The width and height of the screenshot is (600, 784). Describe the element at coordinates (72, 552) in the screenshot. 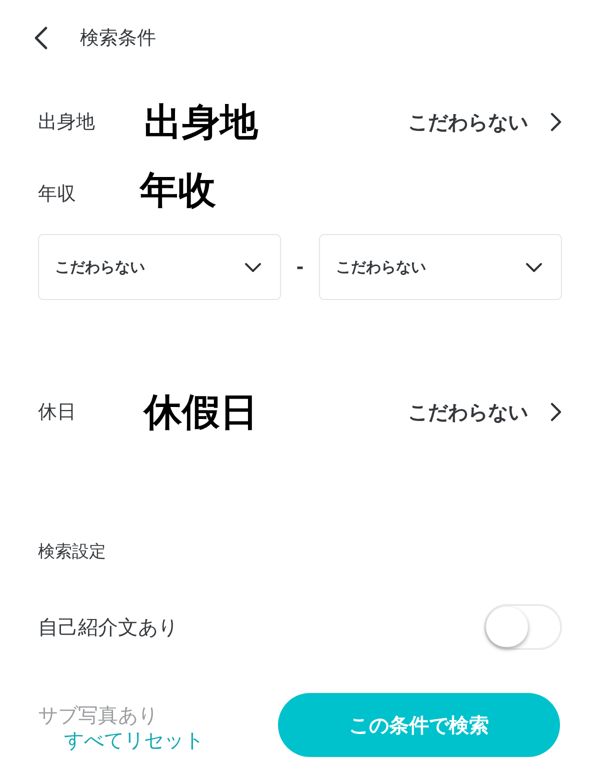

I see `section-title: 検索設定` at that location.